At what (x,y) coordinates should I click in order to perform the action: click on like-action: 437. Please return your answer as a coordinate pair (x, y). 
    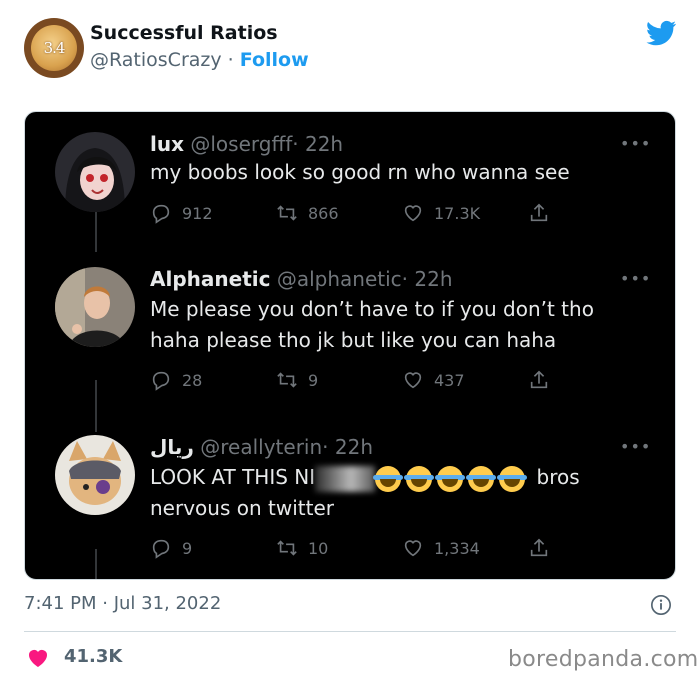
    Looking at the image, I should click on (433, 380).